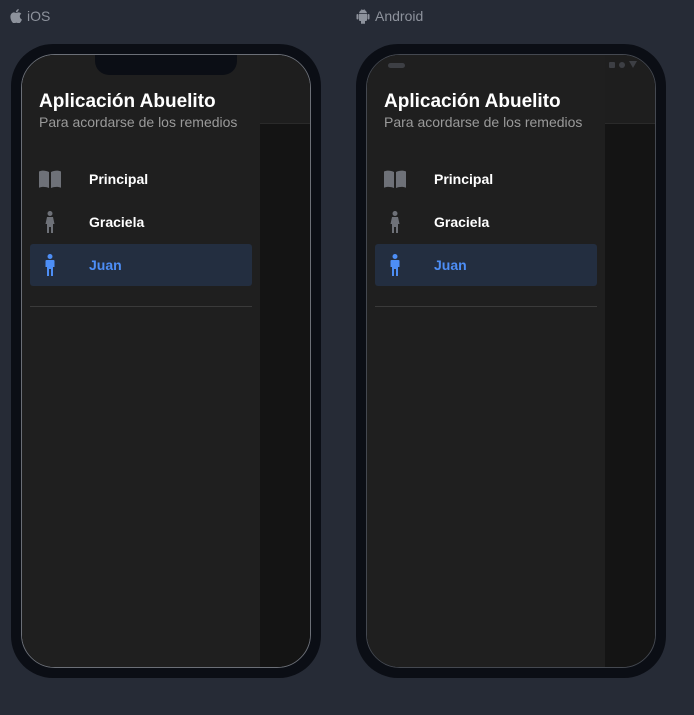  I want to click on wifi-icon, so click(622, 64).